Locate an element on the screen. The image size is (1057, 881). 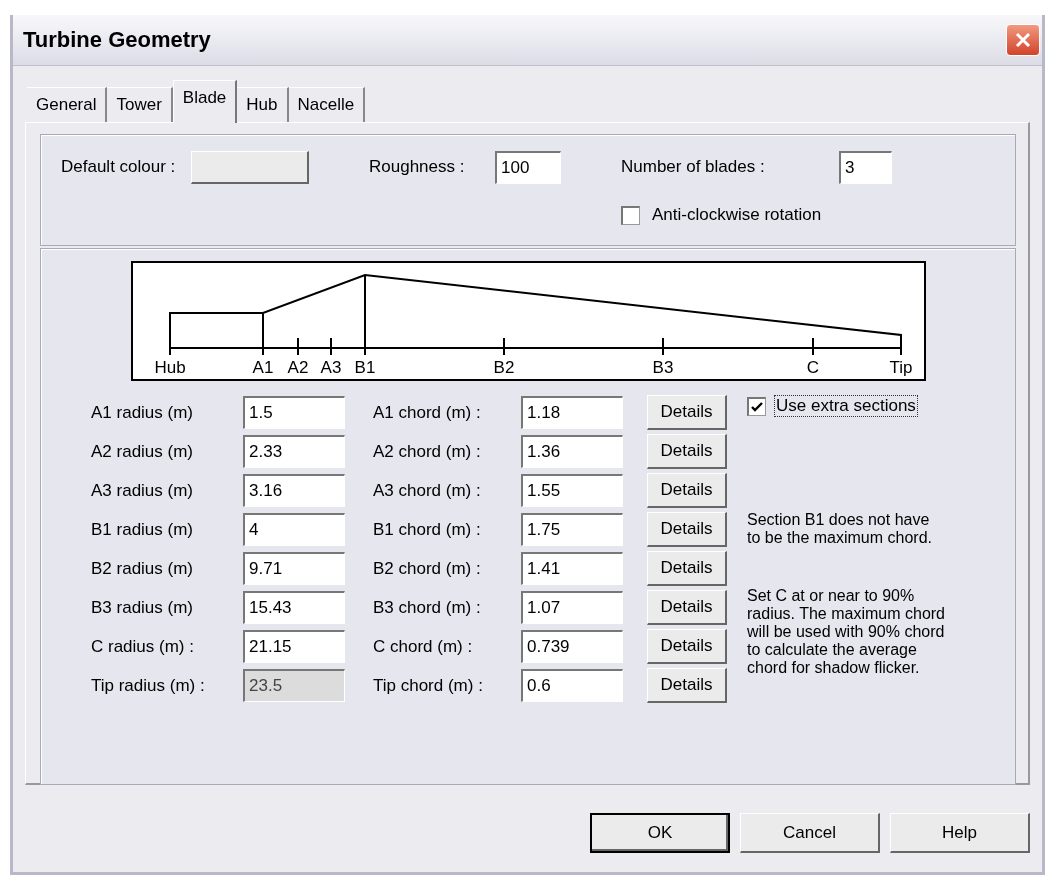
radius-label: A1 radius (m) is located at coordinates (143, 412).